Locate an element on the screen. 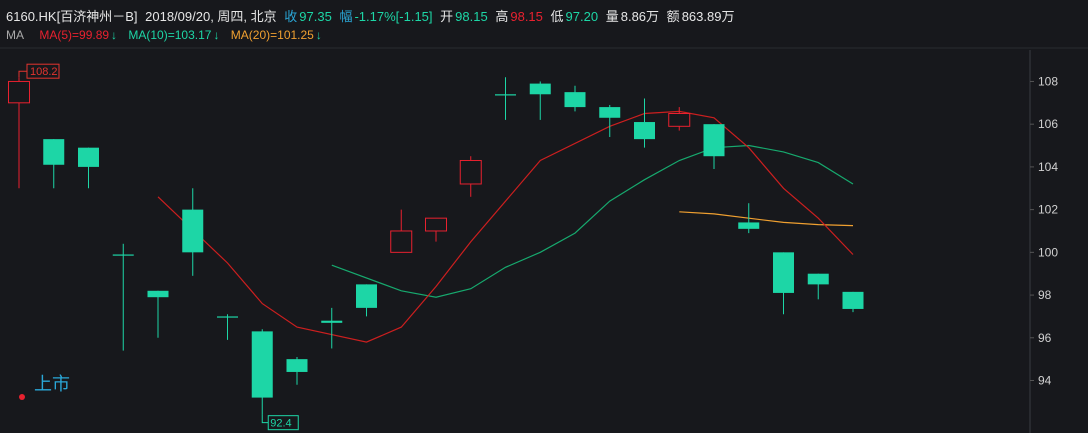 This screenshot has width=1088, height=433. min-label: 92.4 is located at coordinates (280, 424).